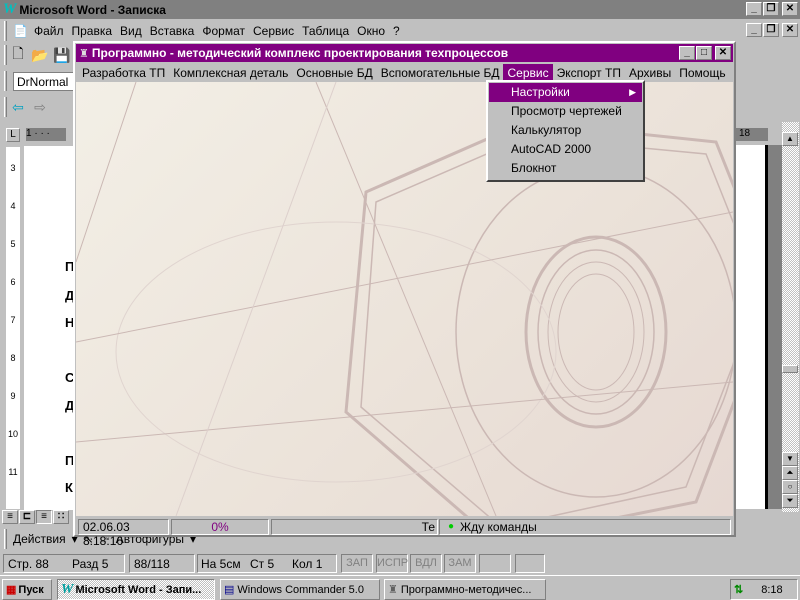 The width and height of the screenshot is (800, 600). What do you see at coordinates (229, 590) in the screenshot?
I see `floppy-icon: ▤` at bounding box center [229, 590].